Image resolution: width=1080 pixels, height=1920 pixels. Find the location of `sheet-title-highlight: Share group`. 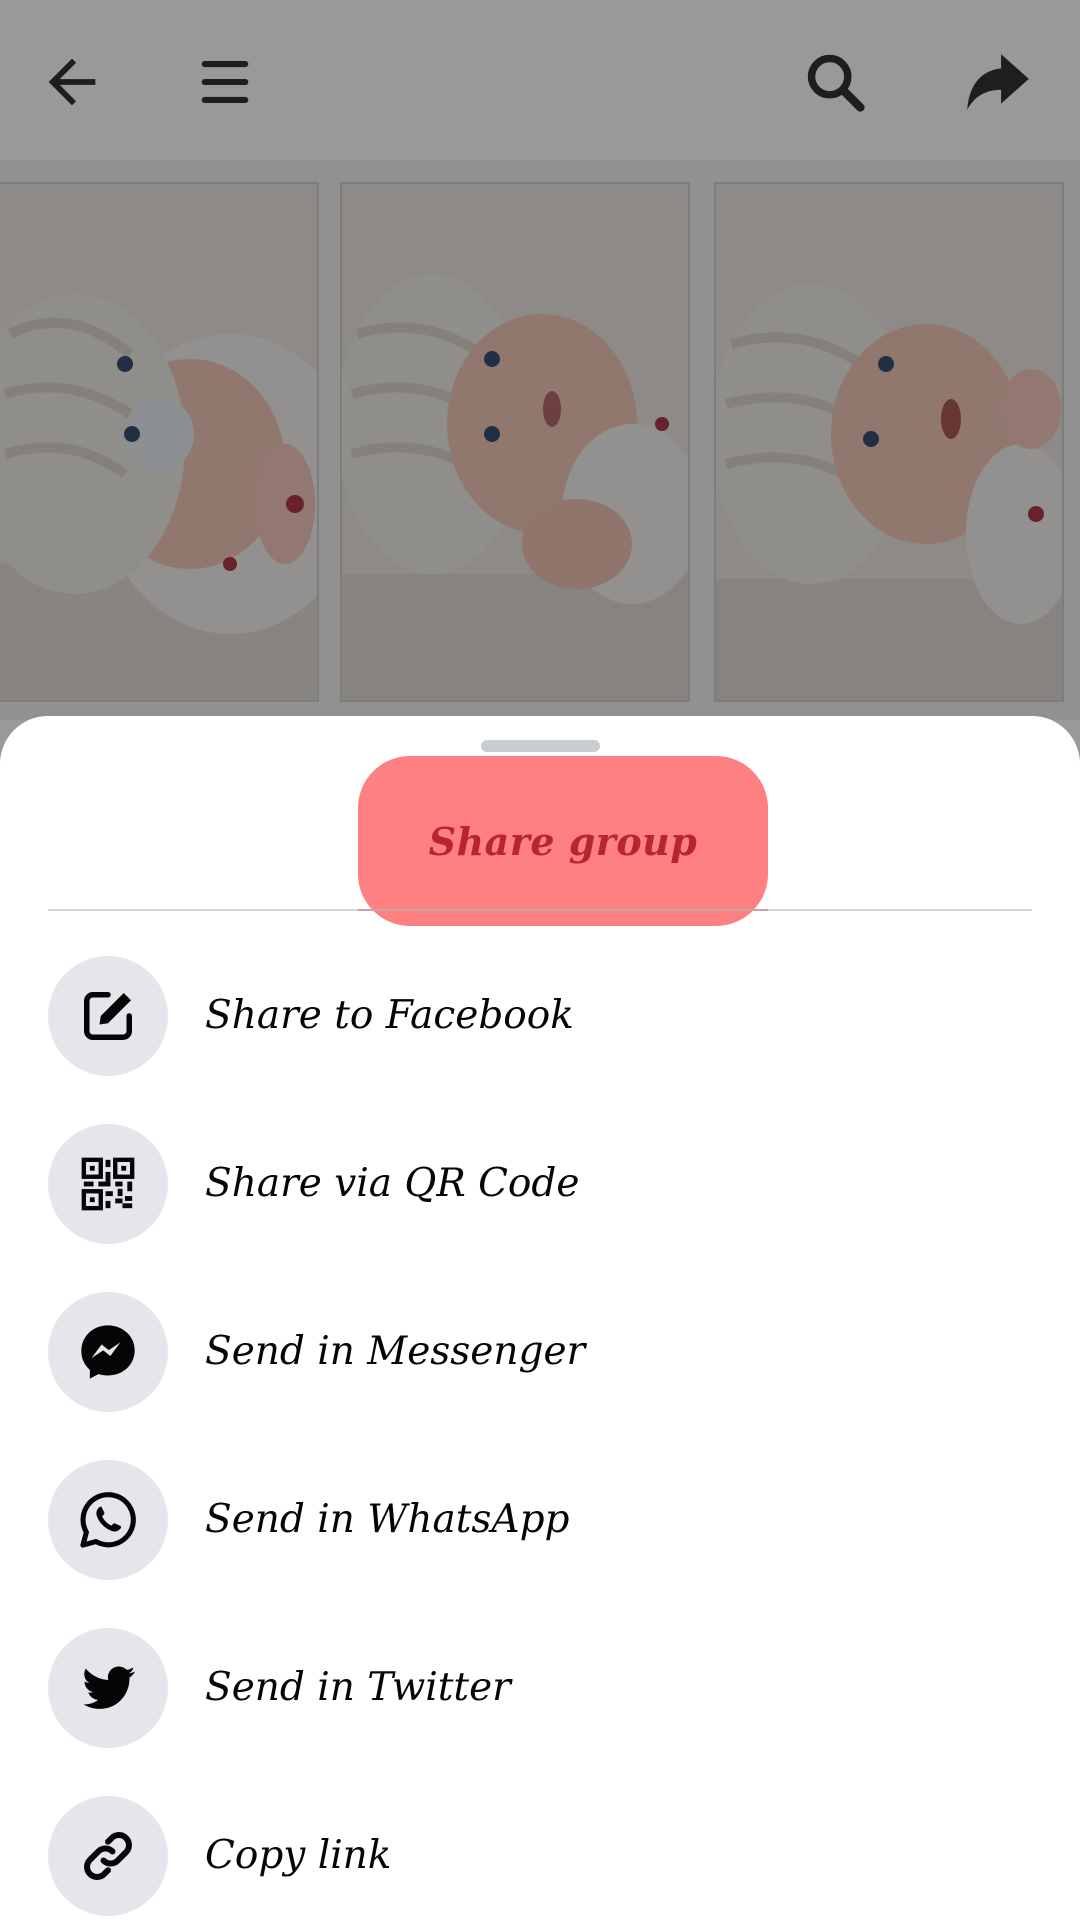

sheet-title-highlight: Share group is located at coordinates (563, 841).